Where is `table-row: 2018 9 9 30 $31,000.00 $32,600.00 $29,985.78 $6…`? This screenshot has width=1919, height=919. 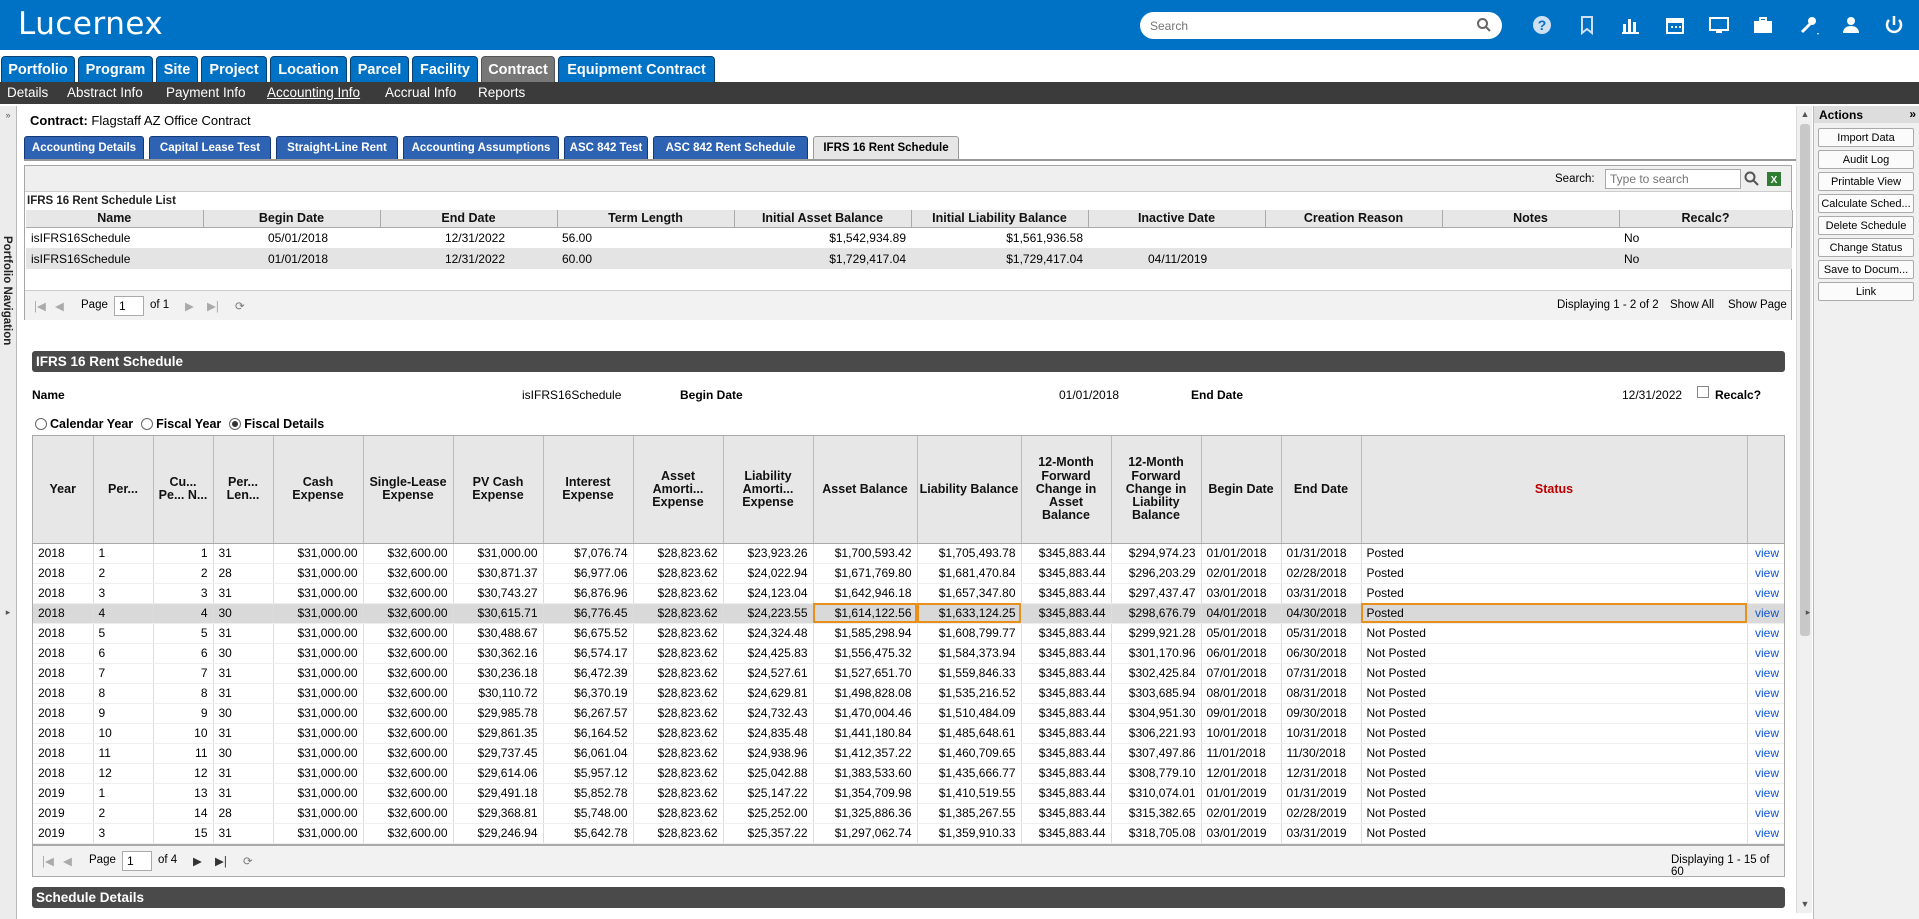
table-row: 2018 9 9 30 $31,000.00 $32,600.00 $29,985.78 $6… is located at coordinates (908, 713).